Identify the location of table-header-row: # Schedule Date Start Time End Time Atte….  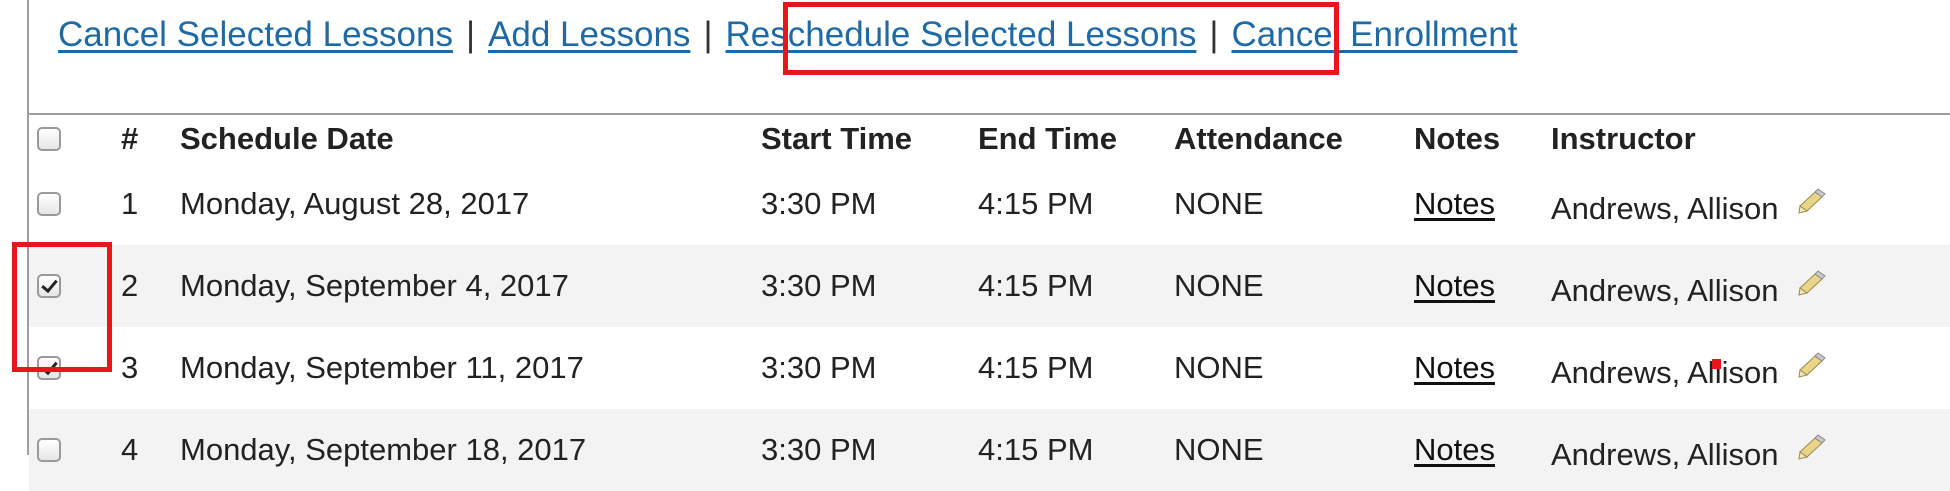
(989, 139).